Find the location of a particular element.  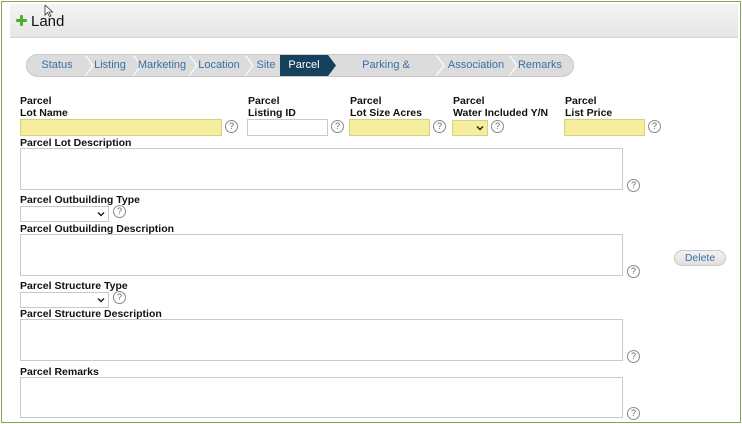

outbuilding-description-textarea is located at coordinates (321, 255).